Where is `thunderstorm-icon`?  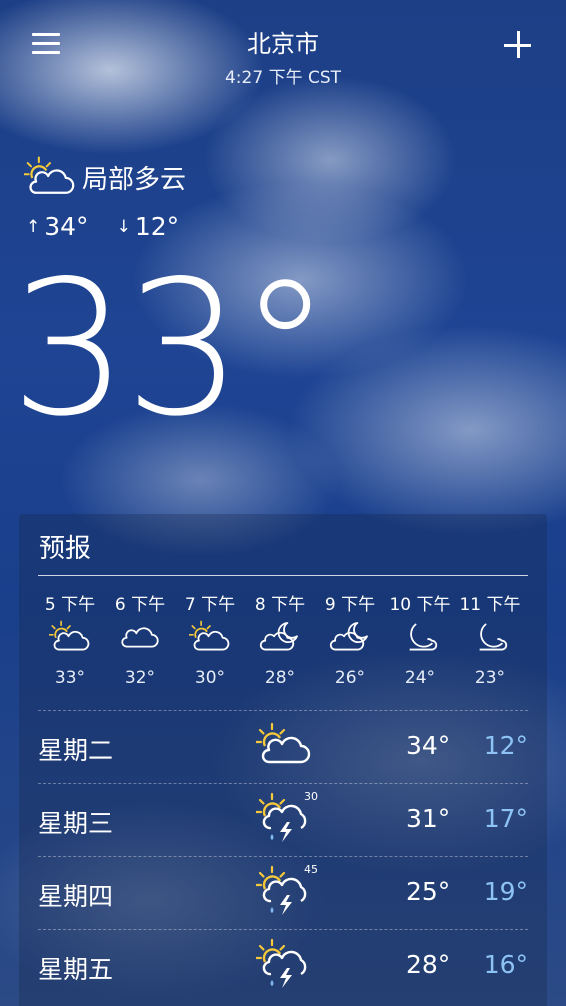
thunderstorm-icon is located at coordinates (284, 964).